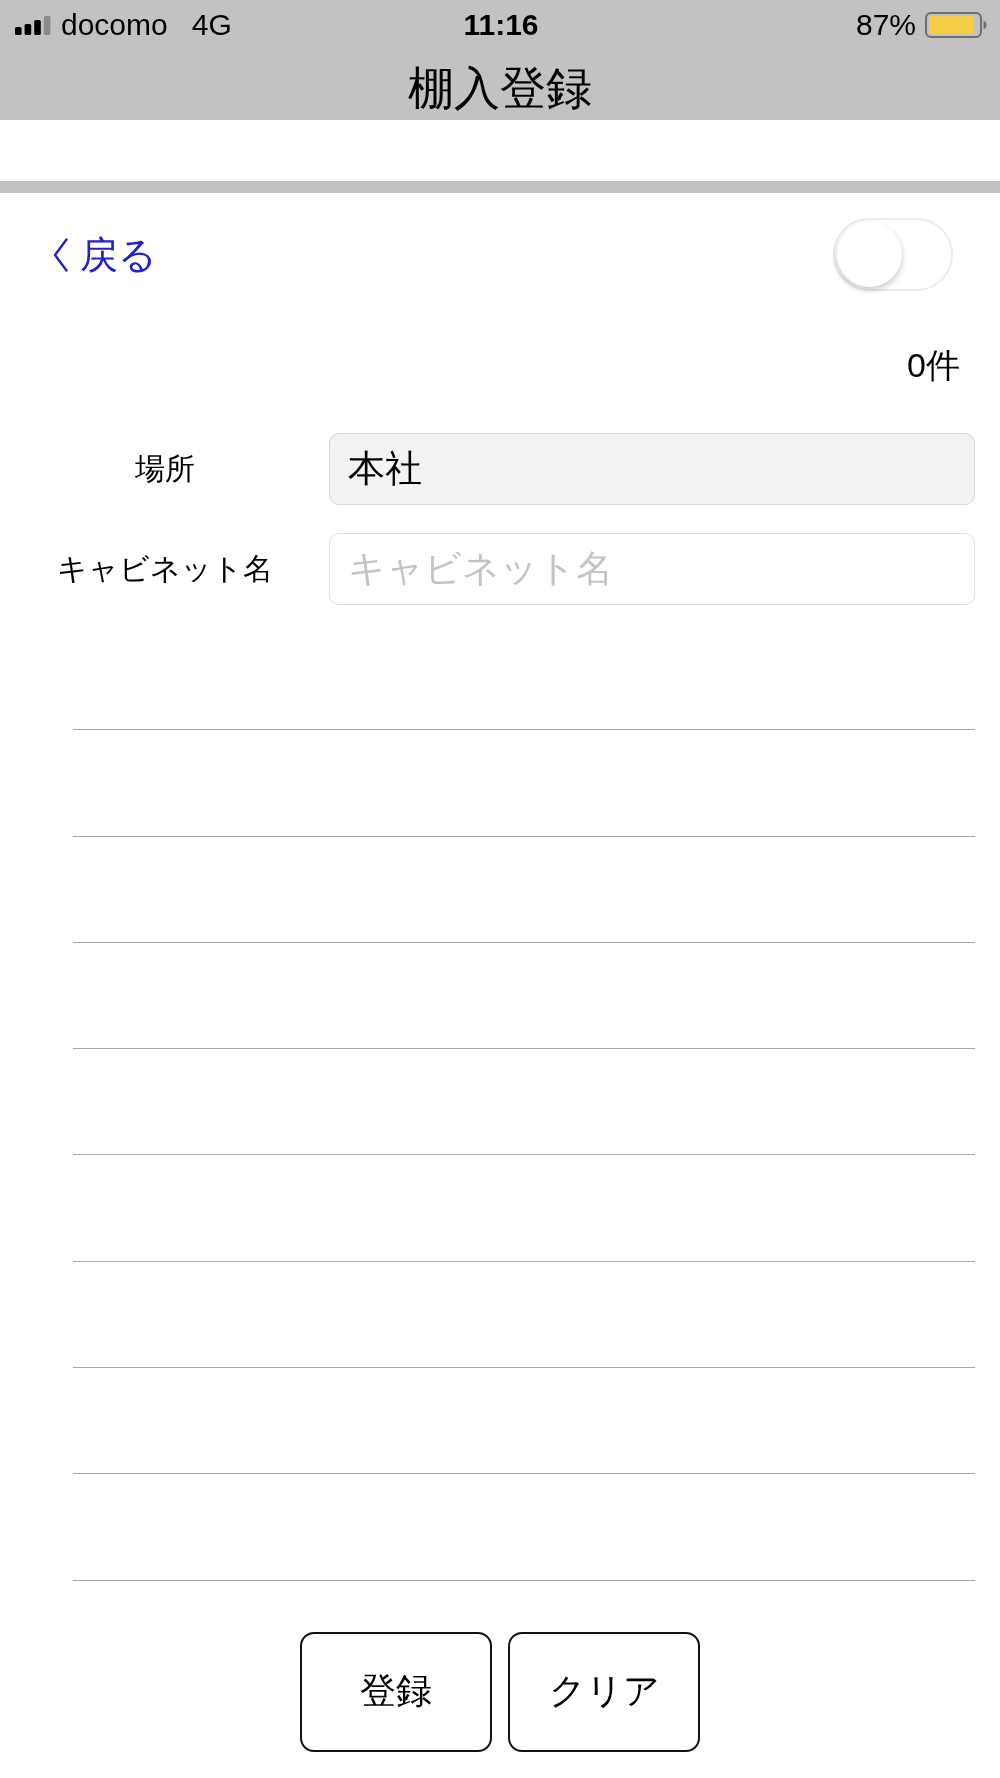 The height and width of the screenshot is (1778, 1000). Describe the element at coordinates (211, 25) in the screenshot. I see `network-type: 4G` at that location.